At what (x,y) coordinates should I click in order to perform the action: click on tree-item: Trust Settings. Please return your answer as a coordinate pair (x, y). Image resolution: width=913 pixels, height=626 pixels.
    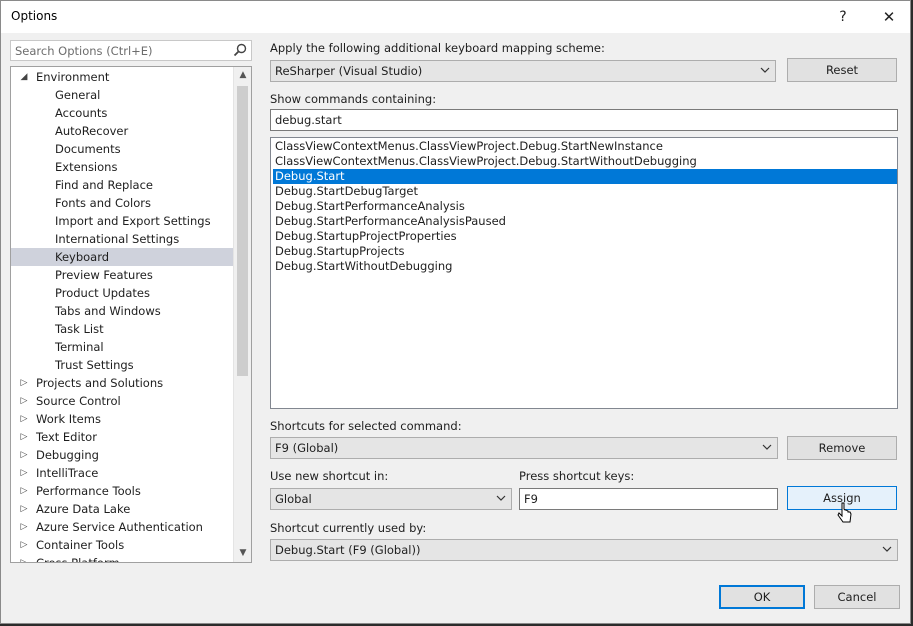
    Looking at the image, I should click on (122, 365).